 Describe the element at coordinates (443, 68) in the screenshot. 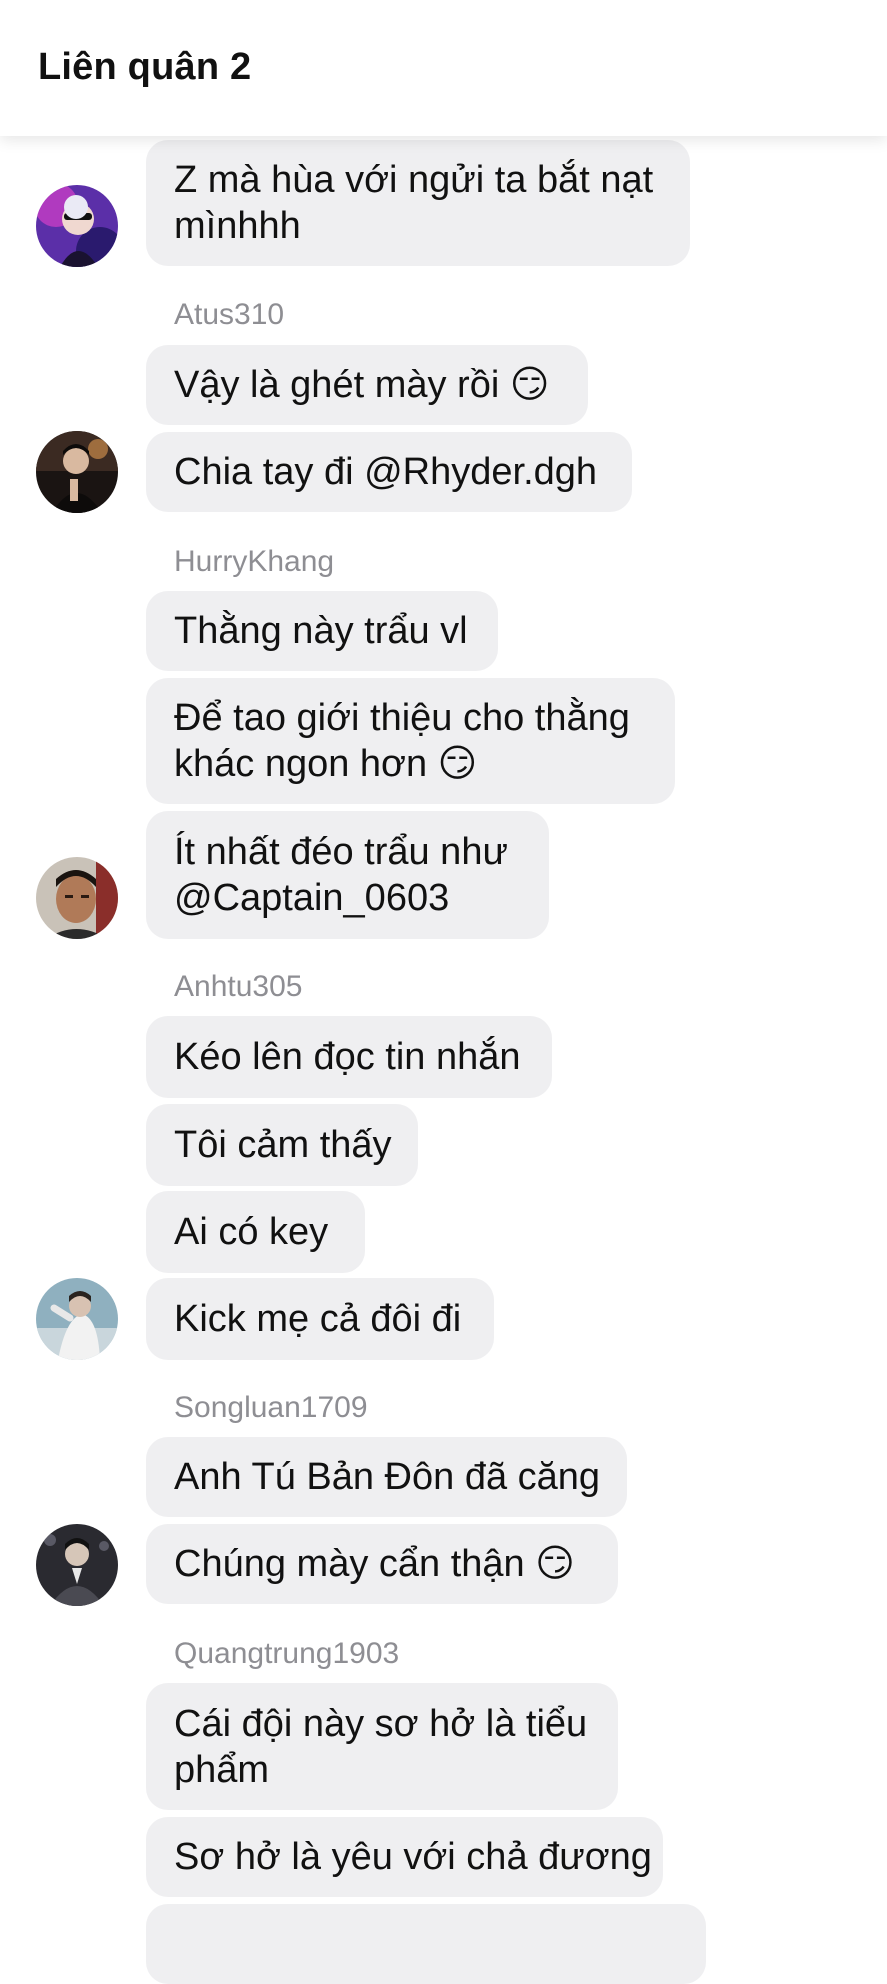

I see `chat-header: Liên quân 2` at that location.